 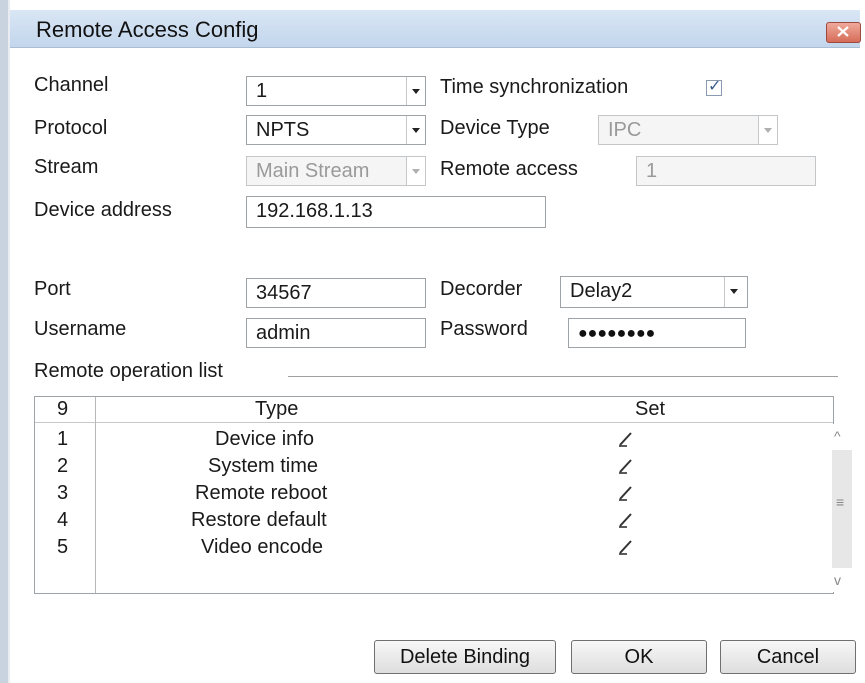 I want to click on cancel-button: Cancel, so click(x=788, y=657).